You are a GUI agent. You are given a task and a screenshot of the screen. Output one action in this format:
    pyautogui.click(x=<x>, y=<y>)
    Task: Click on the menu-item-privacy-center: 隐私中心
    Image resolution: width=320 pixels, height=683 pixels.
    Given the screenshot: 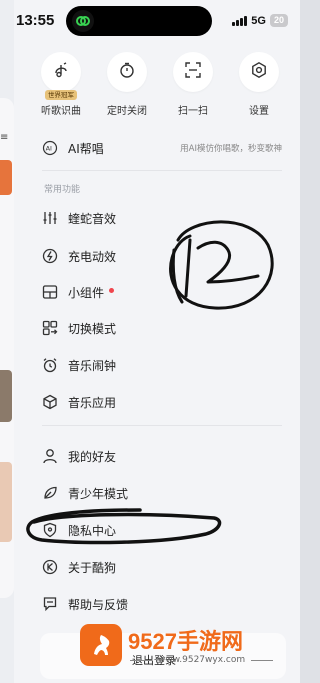 What is the action you would take?
    pyautogui.click(x=157, y=530)
    